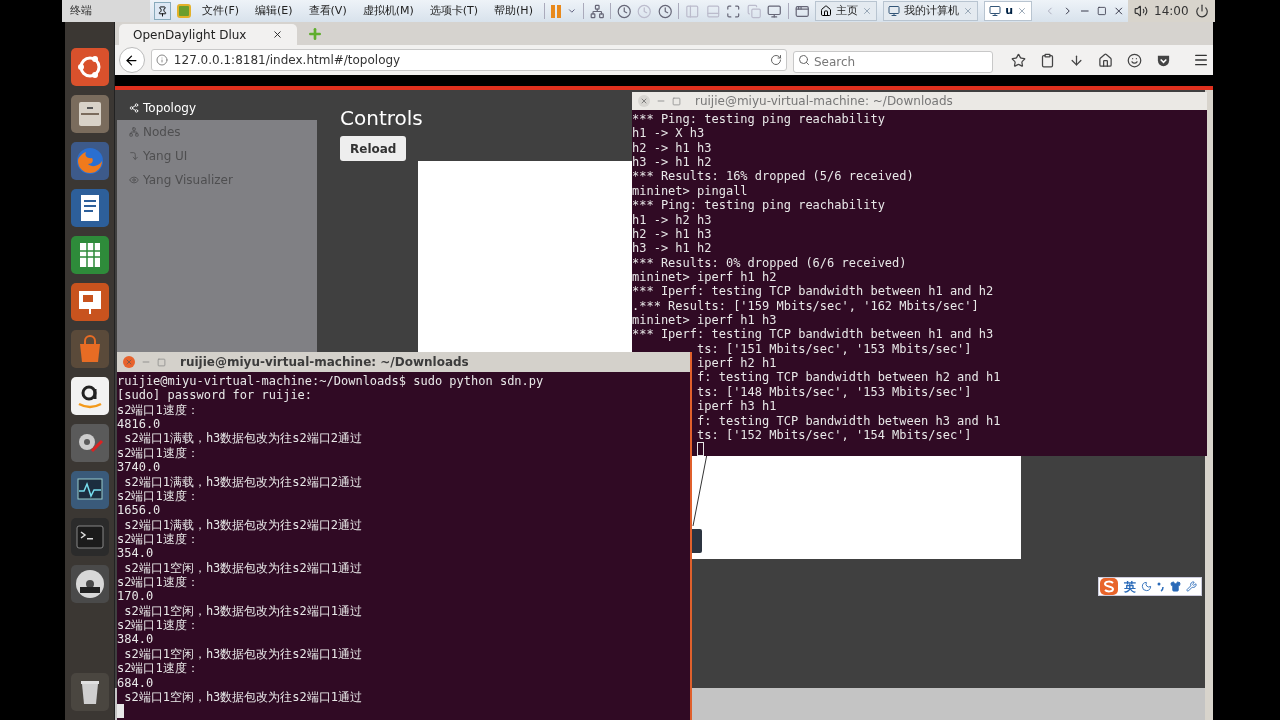  Describe the element at coordinates (139, 467) in the screenshot. I see `terminal-line: 3740.0` at that location.